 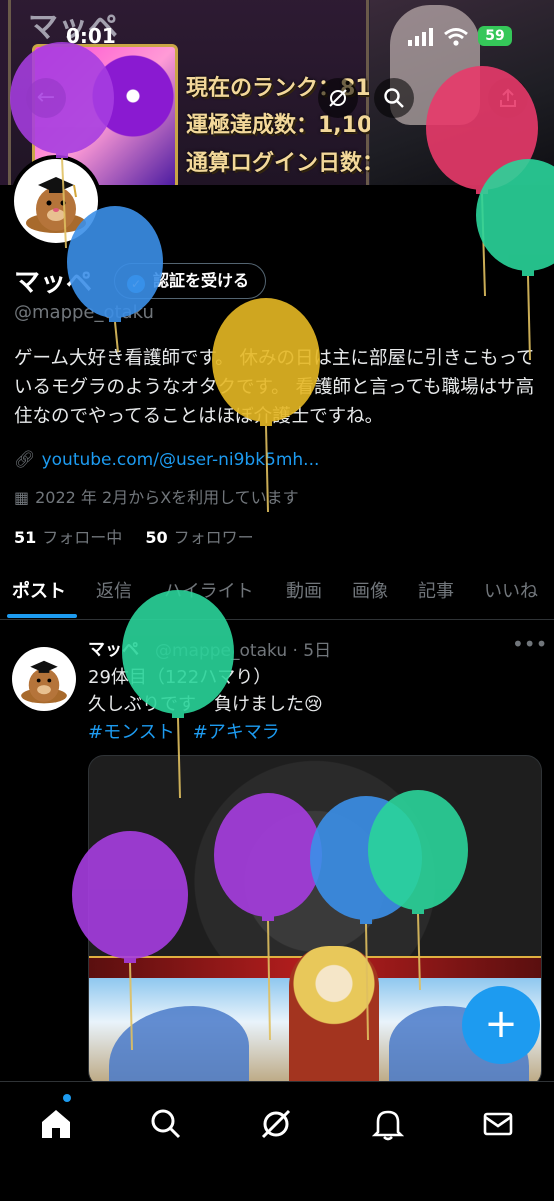 I want to click on home-notification-dot, so click(x=67, y=1098).